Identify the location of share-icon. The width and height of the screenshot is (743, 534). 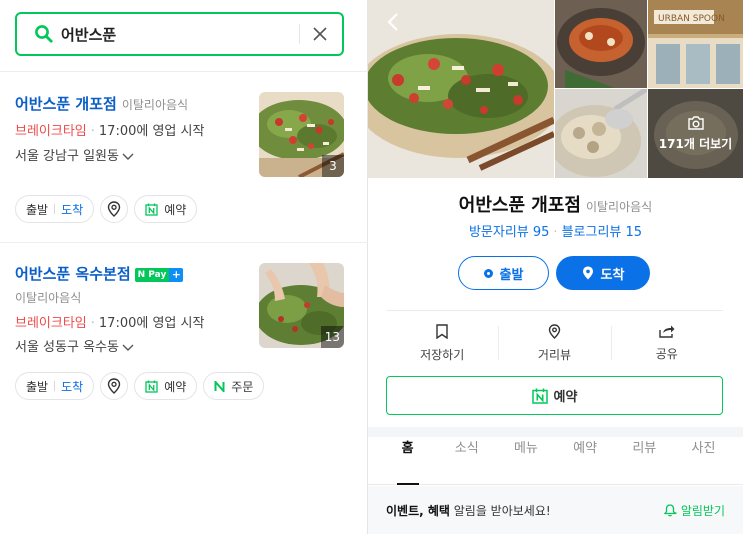
(667, 331).